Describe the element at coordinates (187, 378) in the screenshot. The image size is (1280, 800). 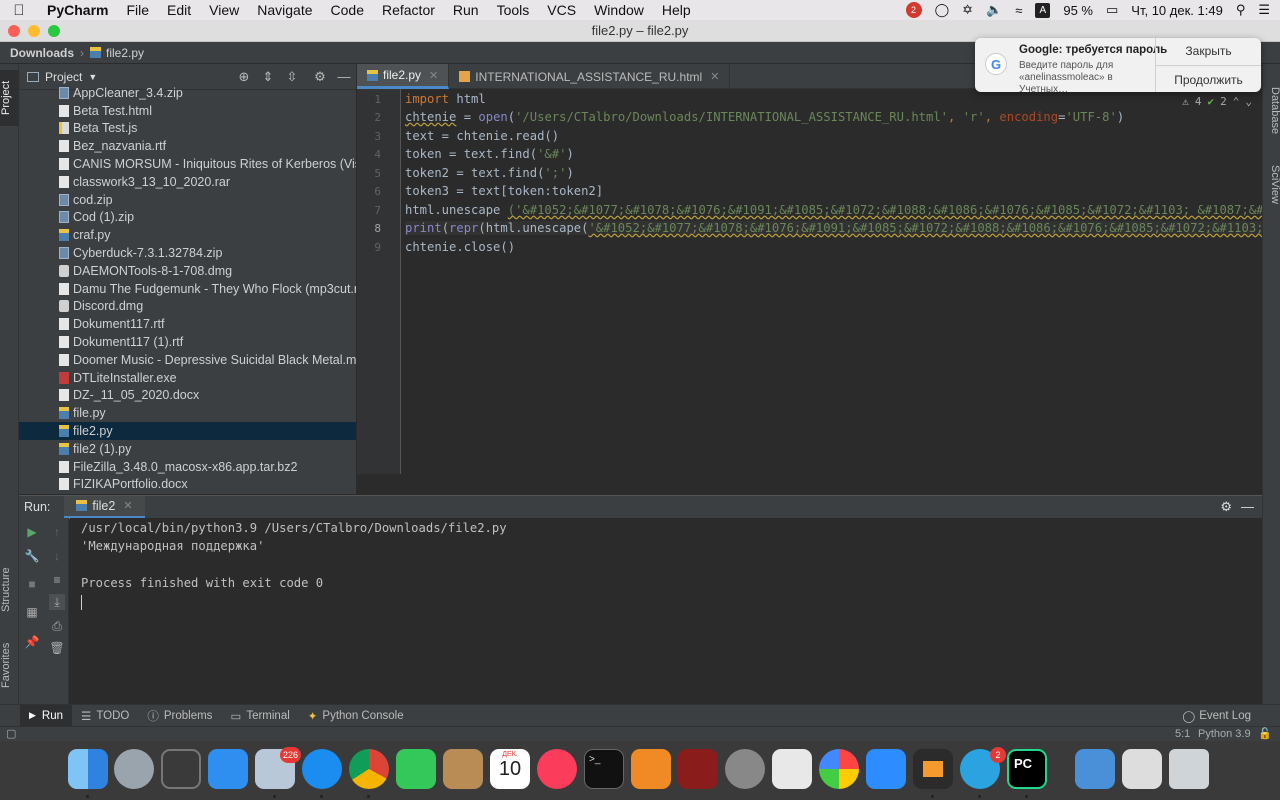
I see `file-tree-item: DTLiteInstaller.exe` at that location.